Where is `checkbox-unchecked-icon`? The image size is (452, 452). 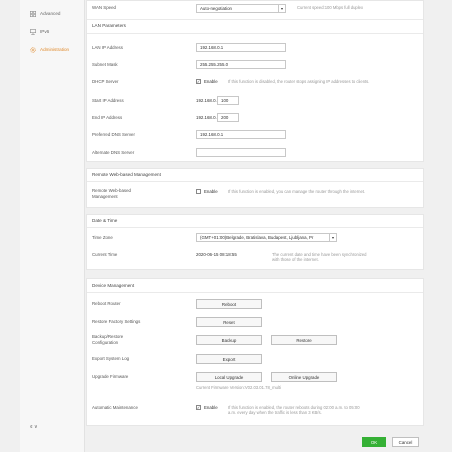 checkbox-unchecked-icon is located at coordinates (198, 191).